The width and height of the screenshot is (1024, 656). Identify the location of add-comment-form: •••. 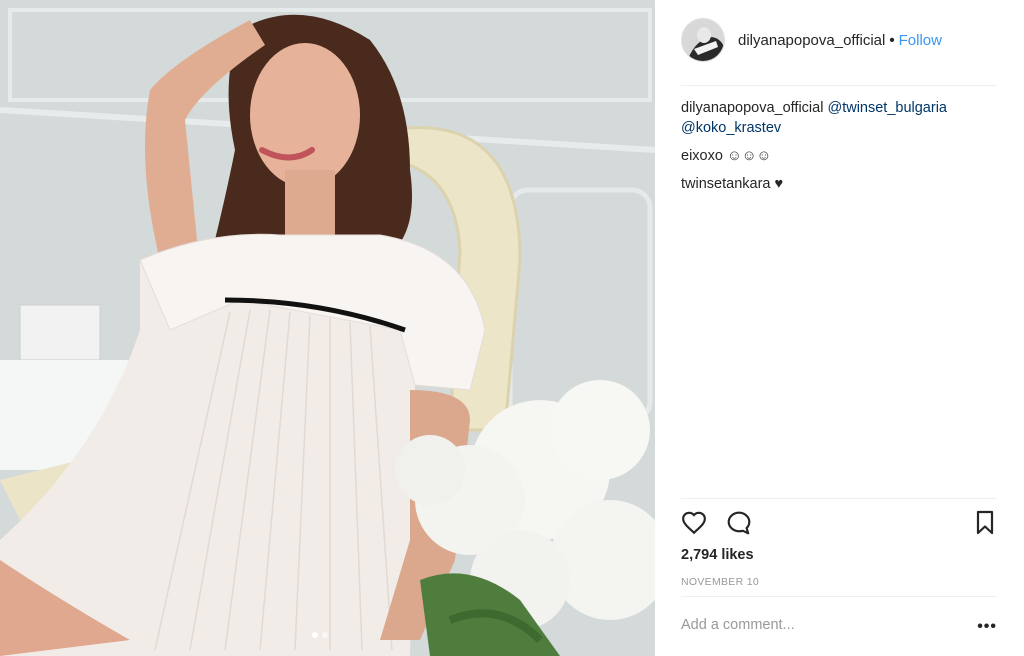
(839, 628).